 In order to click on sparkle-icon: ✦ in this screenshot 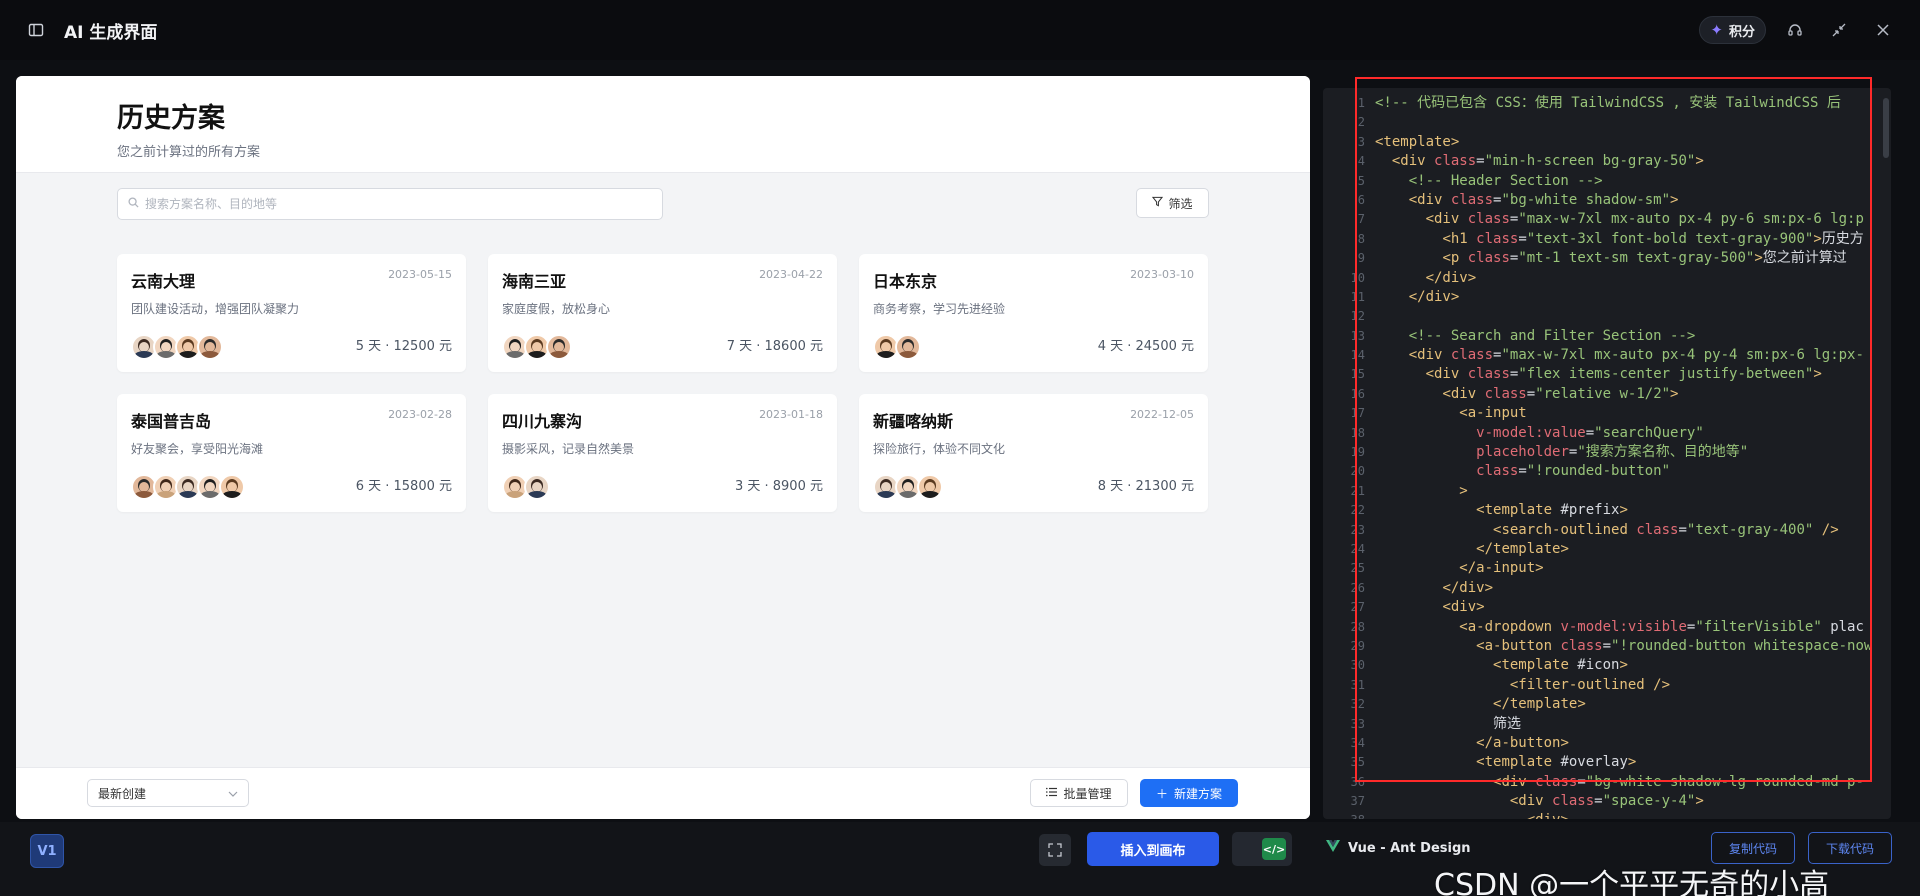, I will do `click(1716, 30)`.